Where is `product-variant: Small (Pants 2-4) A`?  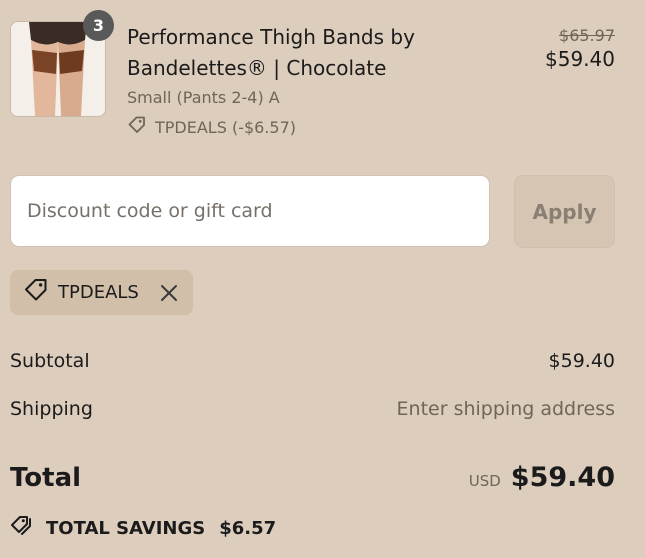
product-variant: Small (Pants 2-4) A is located at coordinates (203, 97).